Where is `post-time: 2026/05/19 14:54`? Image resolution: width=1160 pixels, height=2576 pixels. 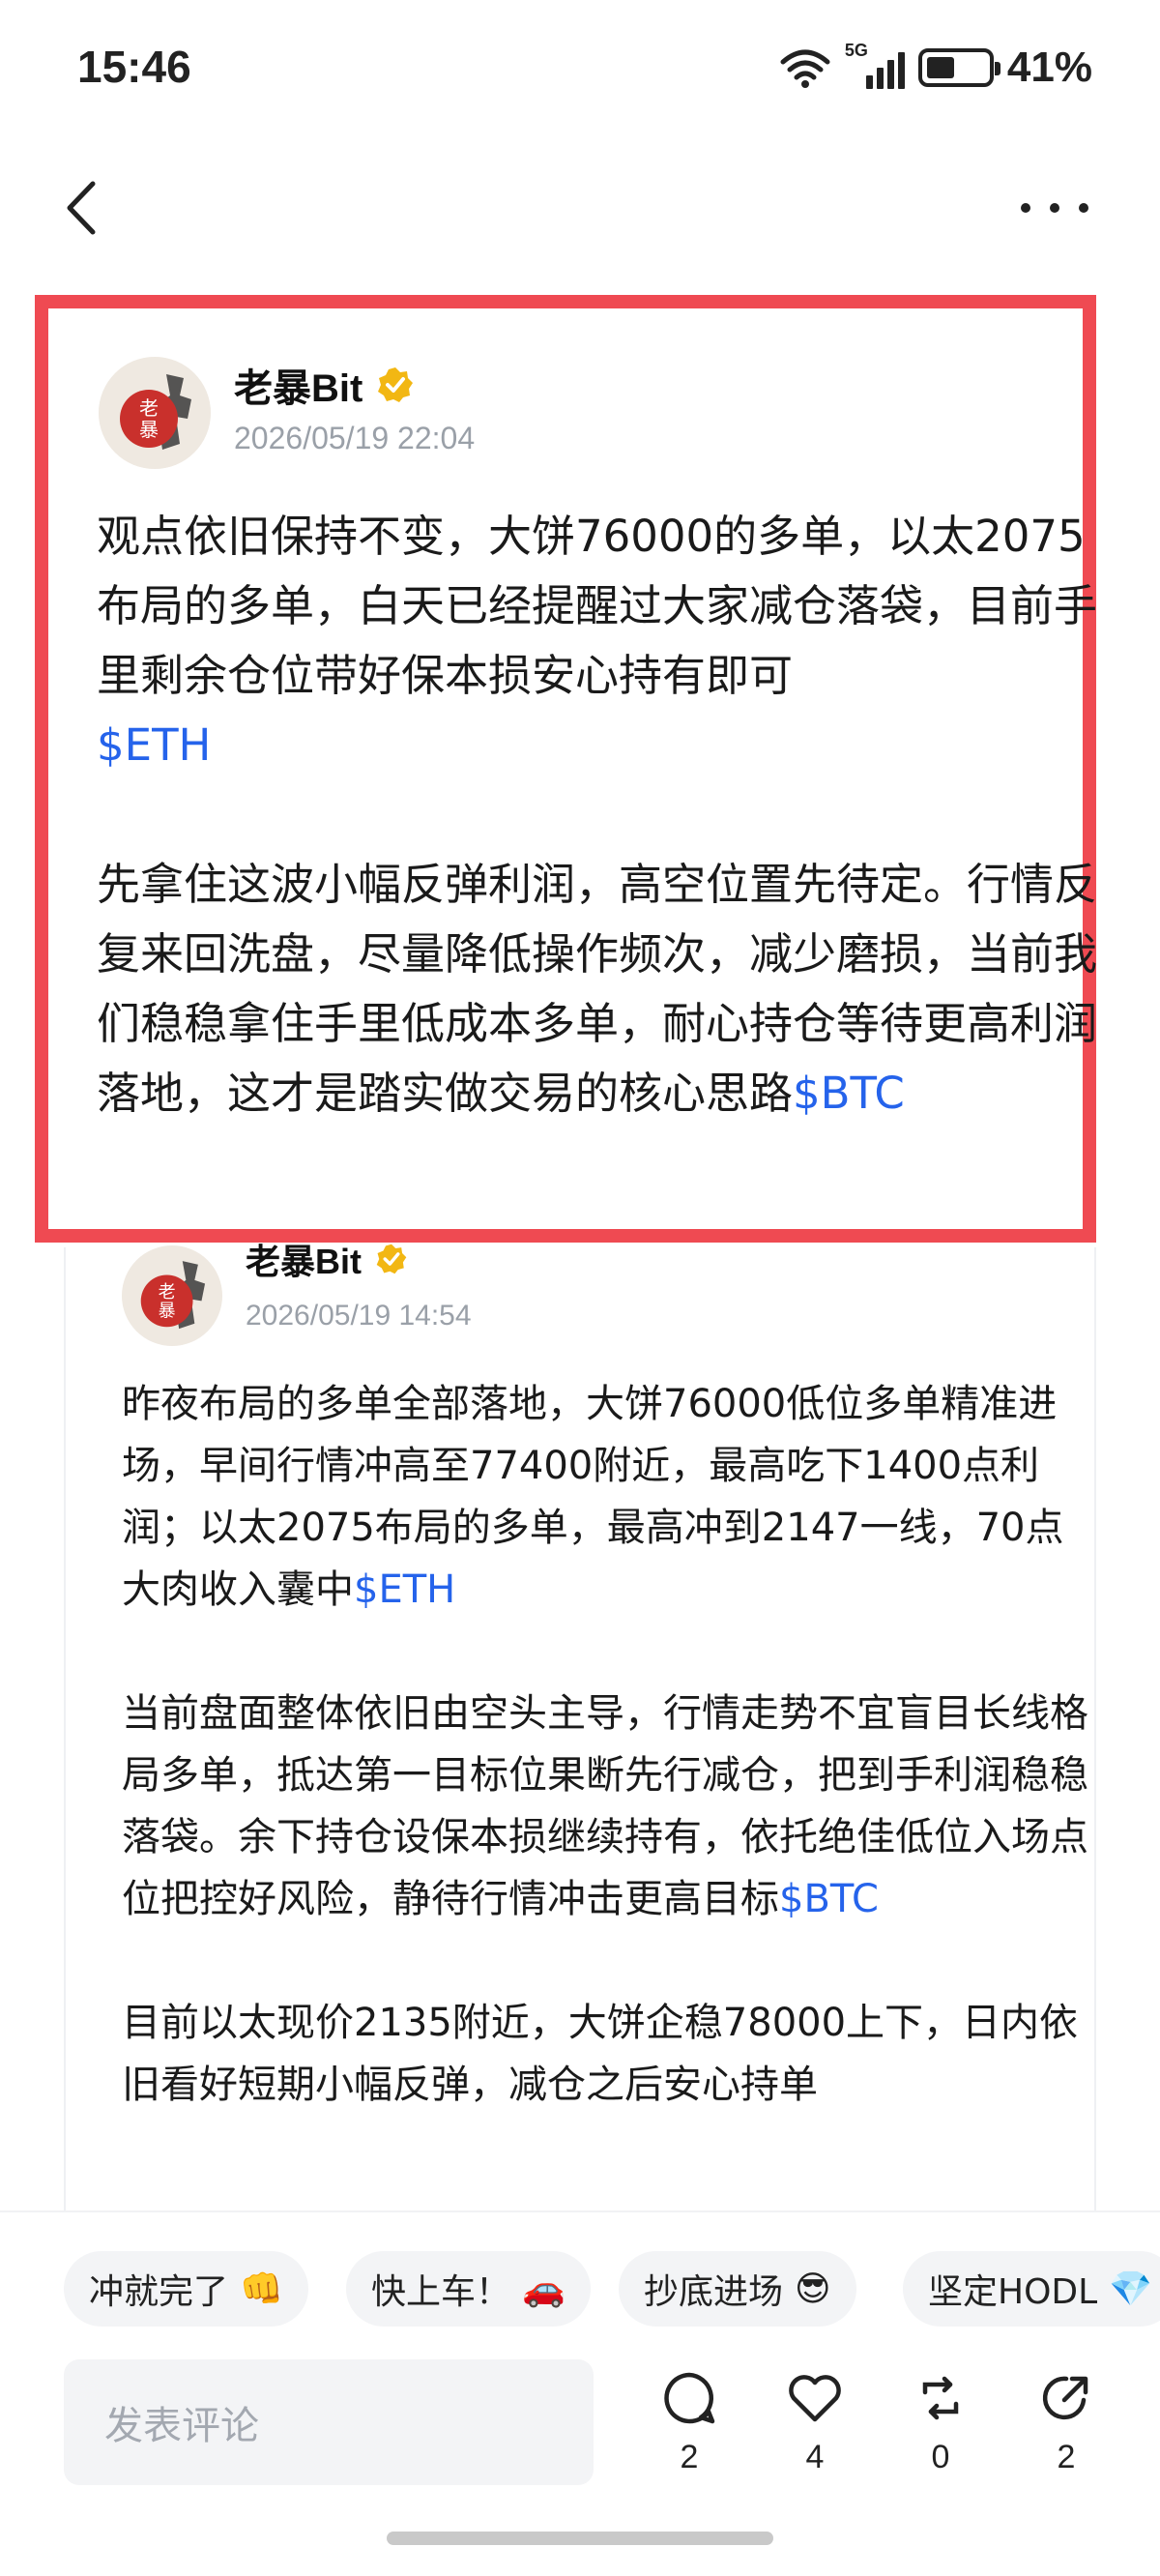
post-time: 2026/05/19 14:54 is located at coordinates (359, 1316).